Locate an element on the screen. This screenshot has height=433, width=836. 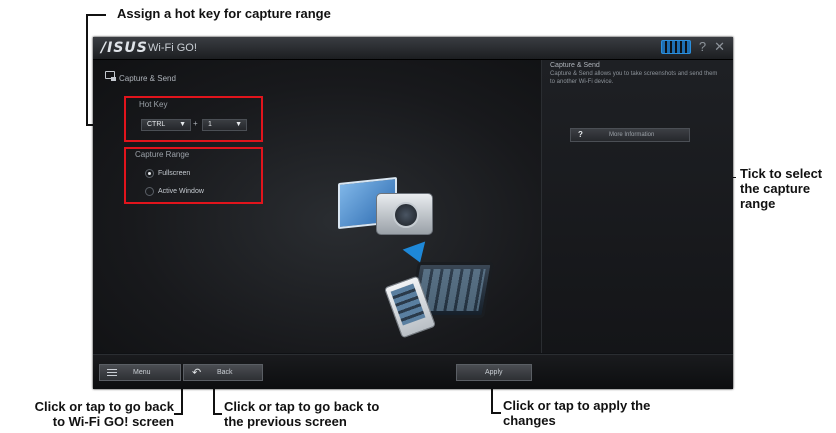
menu-icon is located at coordinates (112, 373).